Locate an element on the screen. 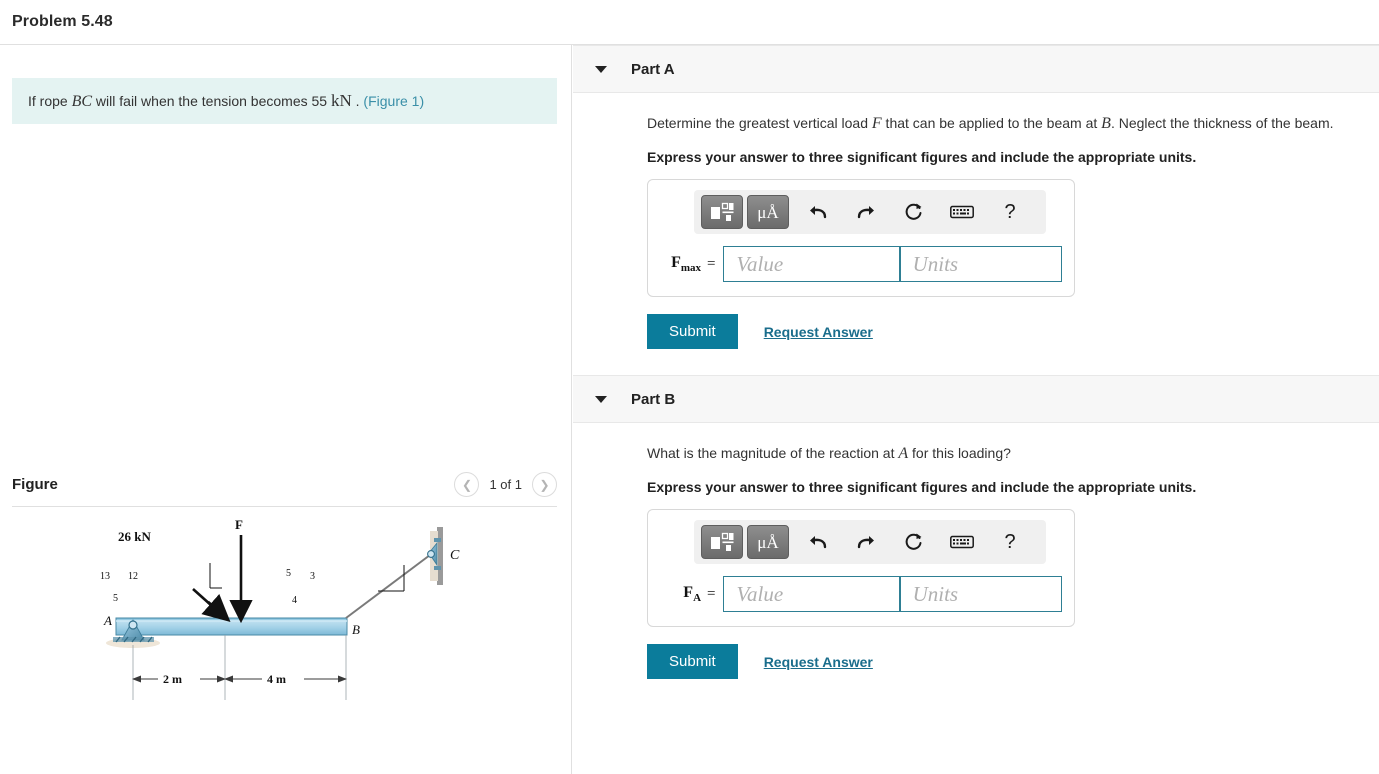 This screenshot has height=774, width=1379. point-label-c: C is located at coordinates (455, 555).